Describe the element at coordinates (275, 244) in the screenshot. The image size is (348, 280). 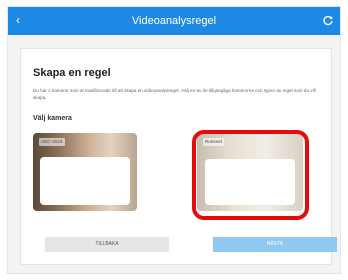
I see `next-button: NÄSTA` at that location.